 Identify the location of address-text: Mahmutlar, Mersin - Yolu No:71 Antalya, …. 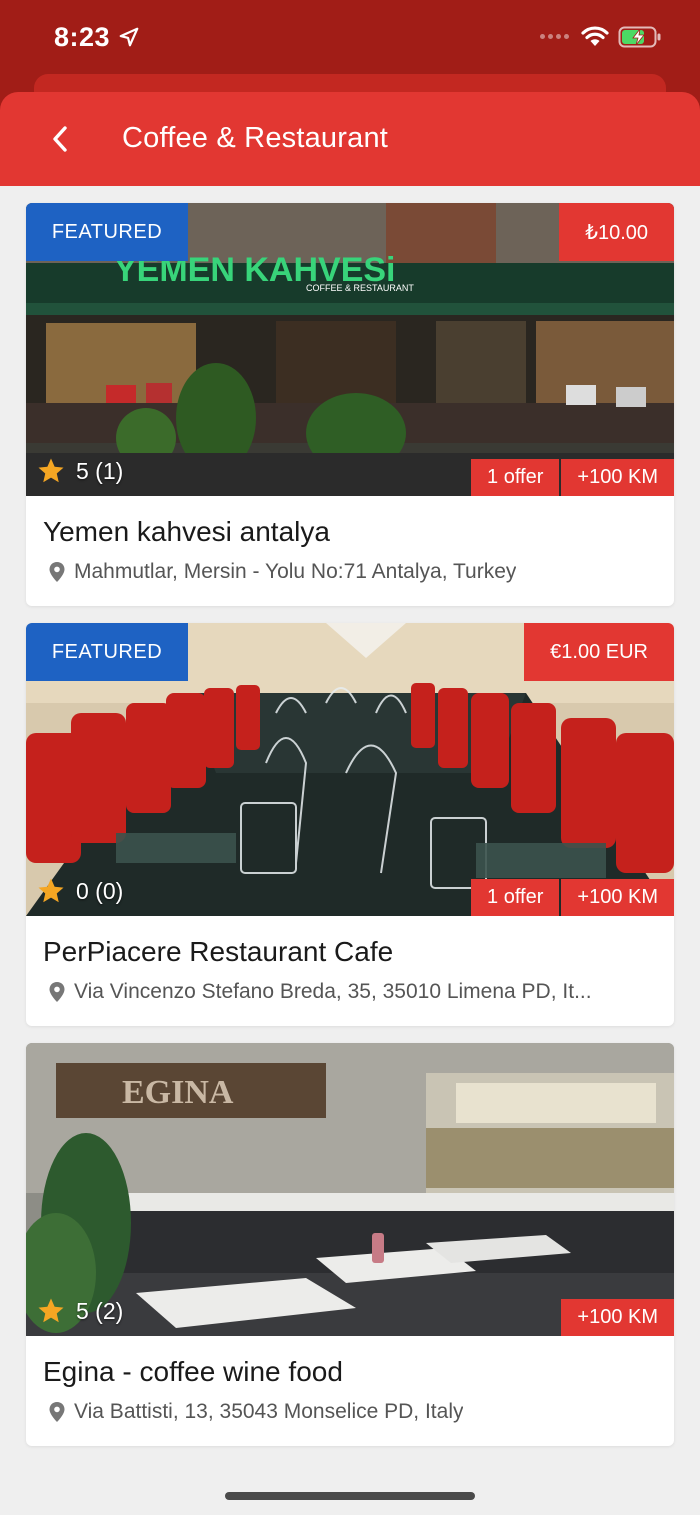
(295, 571).